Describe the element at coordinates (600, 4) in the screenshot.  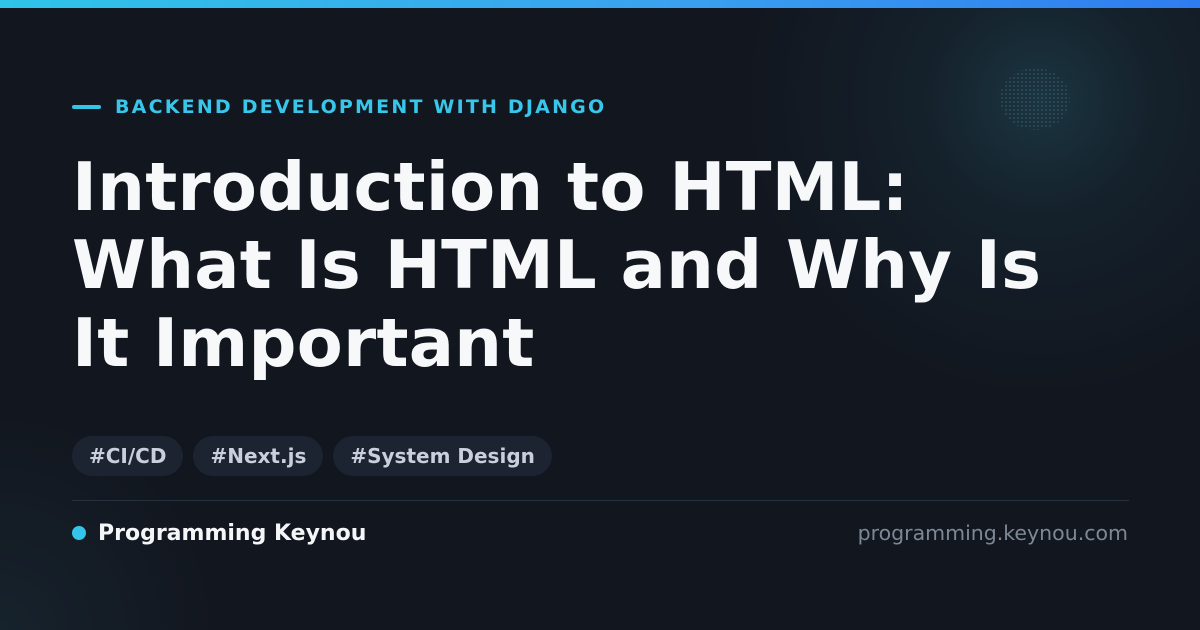
I see `top-accent-bar` at that location.